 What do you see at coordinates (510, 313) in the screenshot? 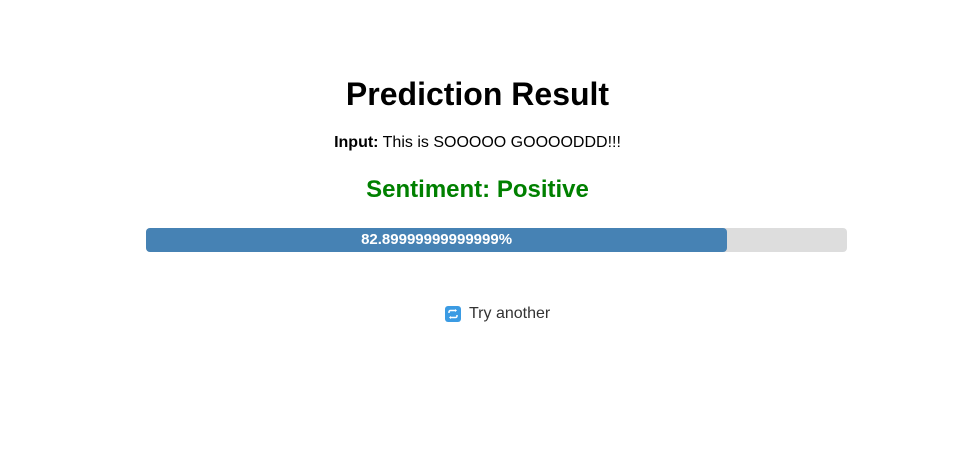
I see `try-another-label: Try another` at bounding box center [510, 313].